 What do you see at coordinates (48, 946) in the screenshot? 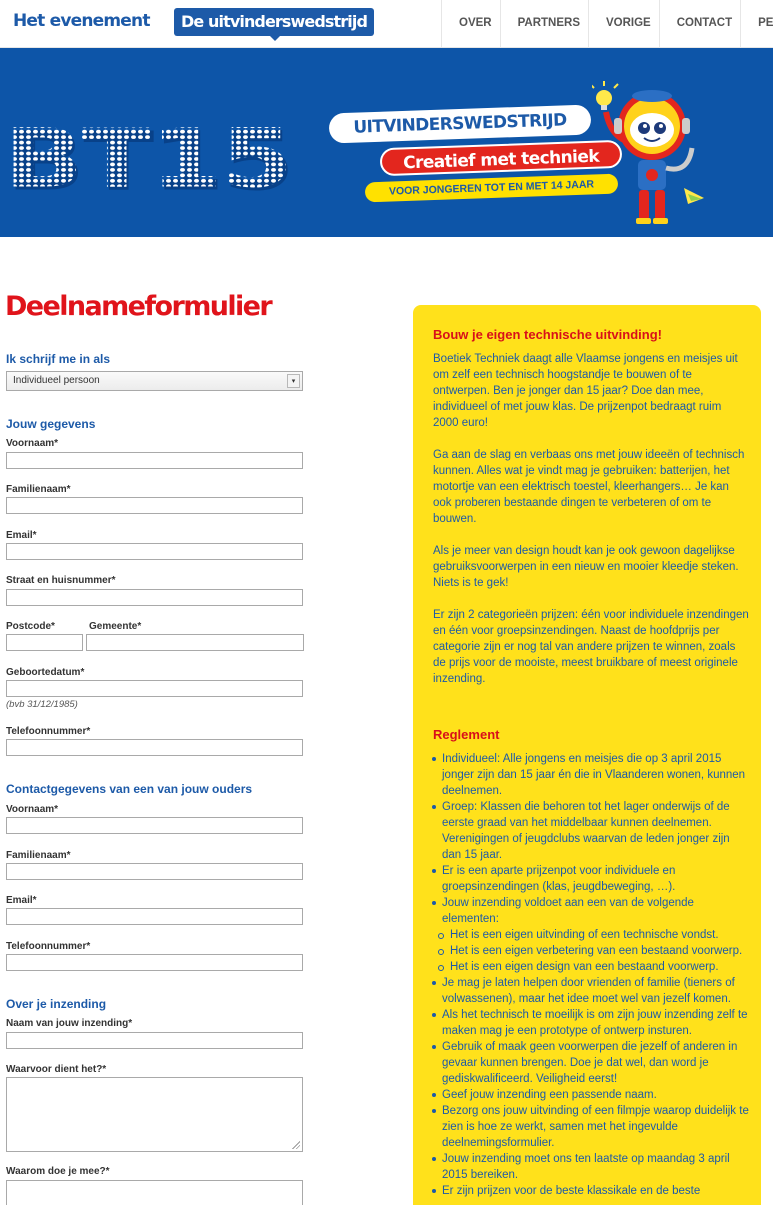
I see `parent-phone-label: Telefoonnummer*` at bounding box center [48, 946].